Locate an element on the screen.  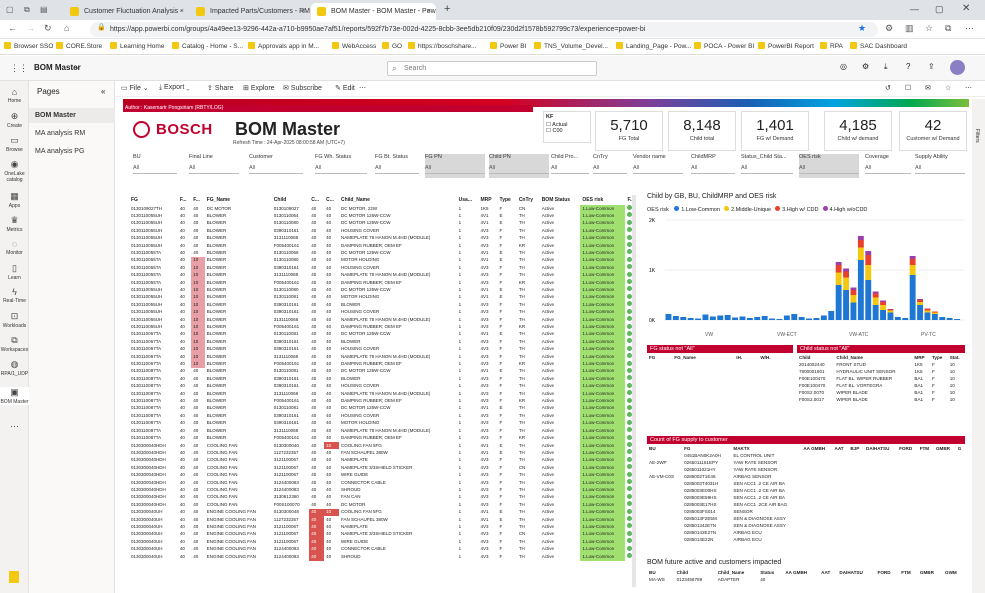
export-menu: ⤓ Export ⌄ is located at coordinates (174, 88).